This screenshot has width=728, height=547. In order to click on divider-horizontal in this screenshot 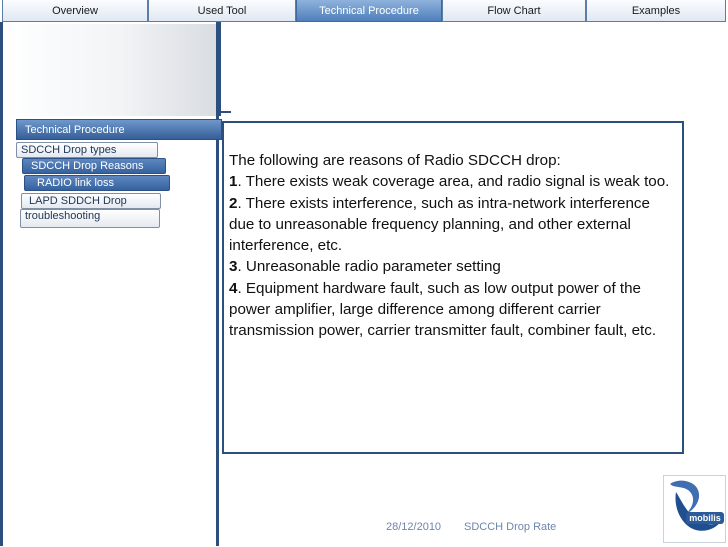, I will do `click(225, 112)`.